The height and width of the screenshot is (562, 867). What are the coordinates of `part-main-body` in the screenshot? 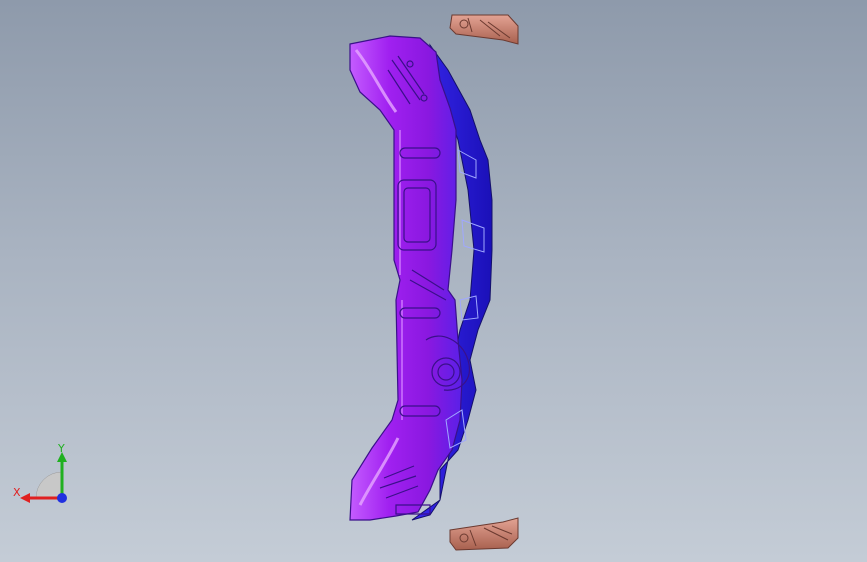 It's located at (406, 278).